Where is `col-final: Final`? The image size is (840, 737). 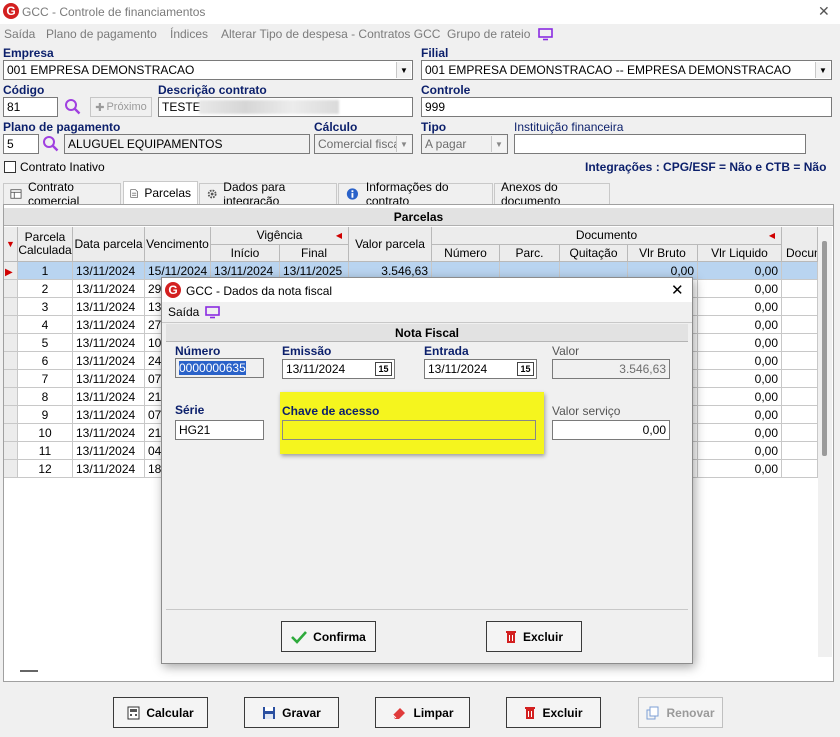 col-final: Final is located at coordinates (314, 253).